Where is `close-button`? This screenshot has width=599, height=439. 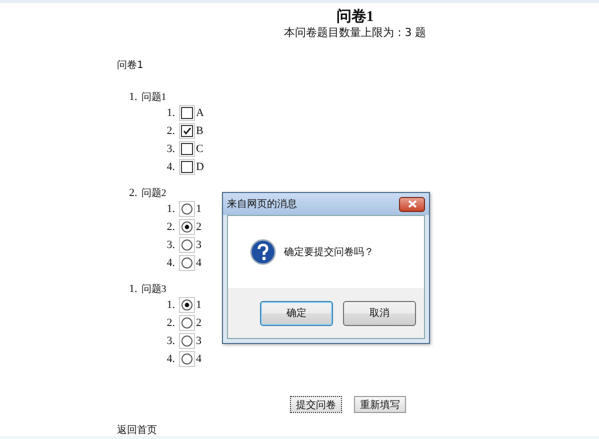
close-button is located at coordinates (412, 204).